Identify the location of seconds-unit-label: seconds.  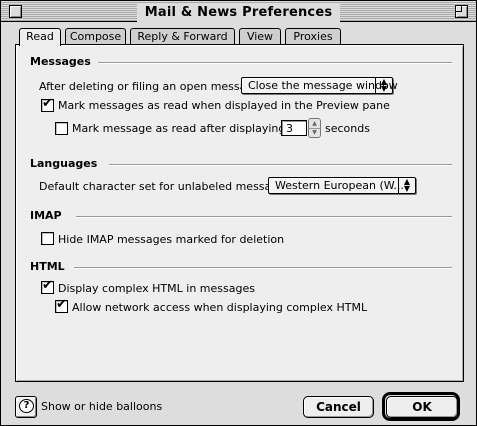
(347, 128).